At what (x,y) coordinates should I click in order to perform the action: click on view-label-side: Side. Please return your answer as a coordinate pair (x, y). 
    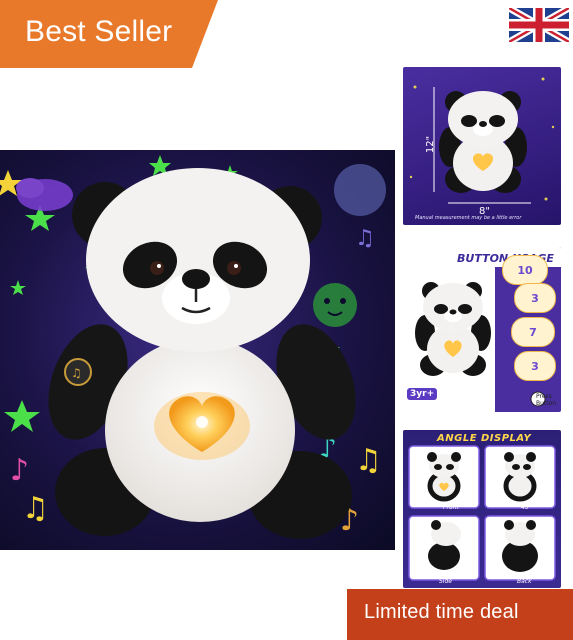
    Looking at the image, I should click on (445, 581).